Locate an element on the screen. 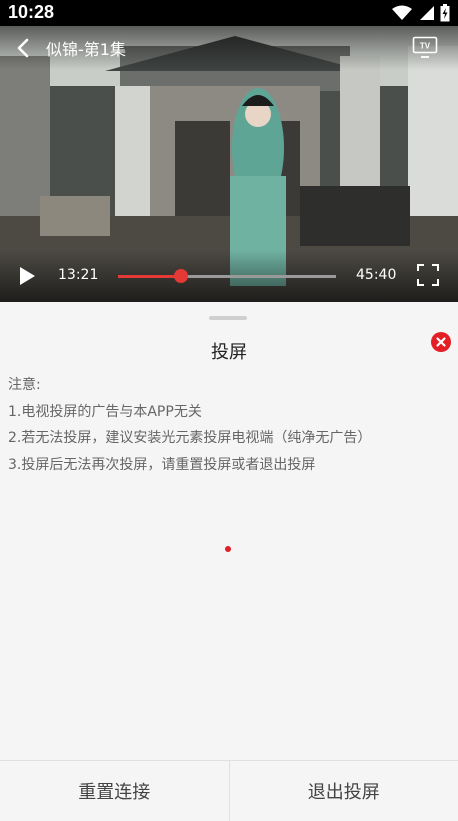 The width and height of the screenshot is (458, 821). player-topbar: 似锦-第1集 TV is located at coordinates (229, 48).